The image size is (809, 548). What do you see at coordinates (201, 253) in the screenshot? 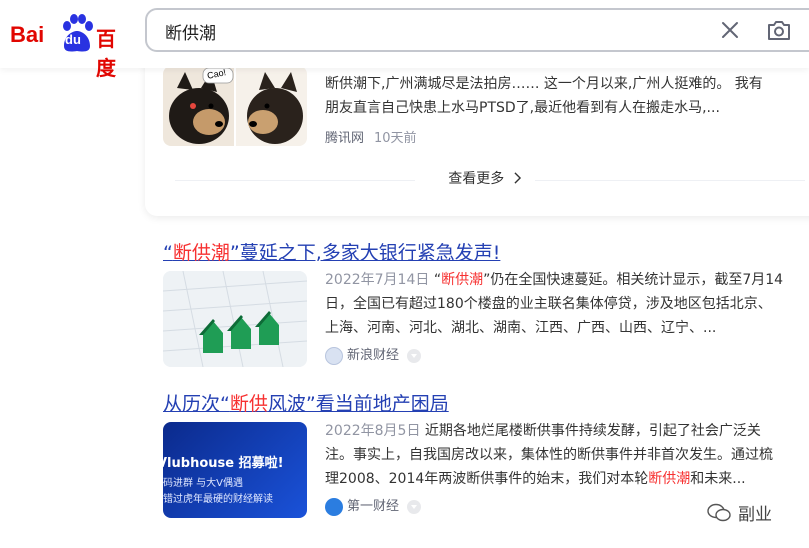
I see `title-highlight: 断供潮` at bounding box center [201, 253].